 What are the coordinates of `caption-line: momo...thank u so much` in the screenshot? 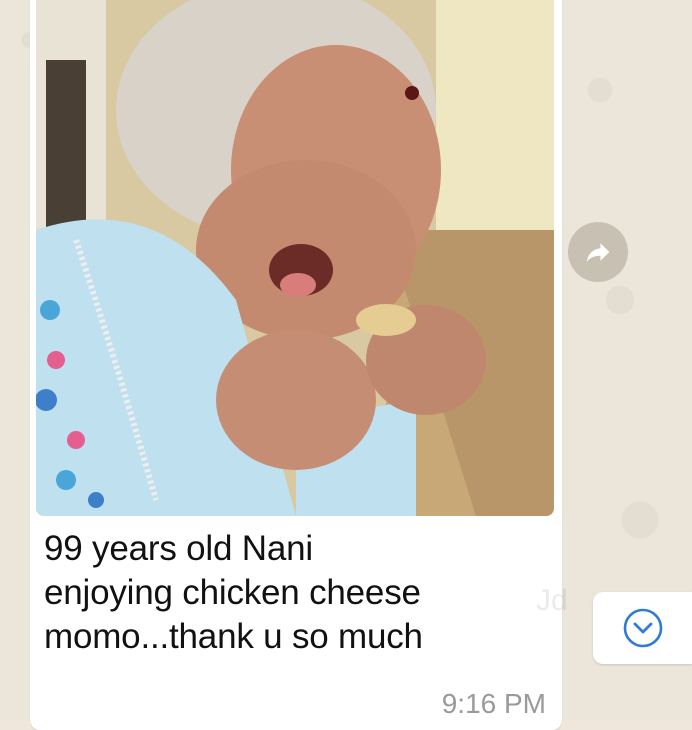 It's located at (233, 636).